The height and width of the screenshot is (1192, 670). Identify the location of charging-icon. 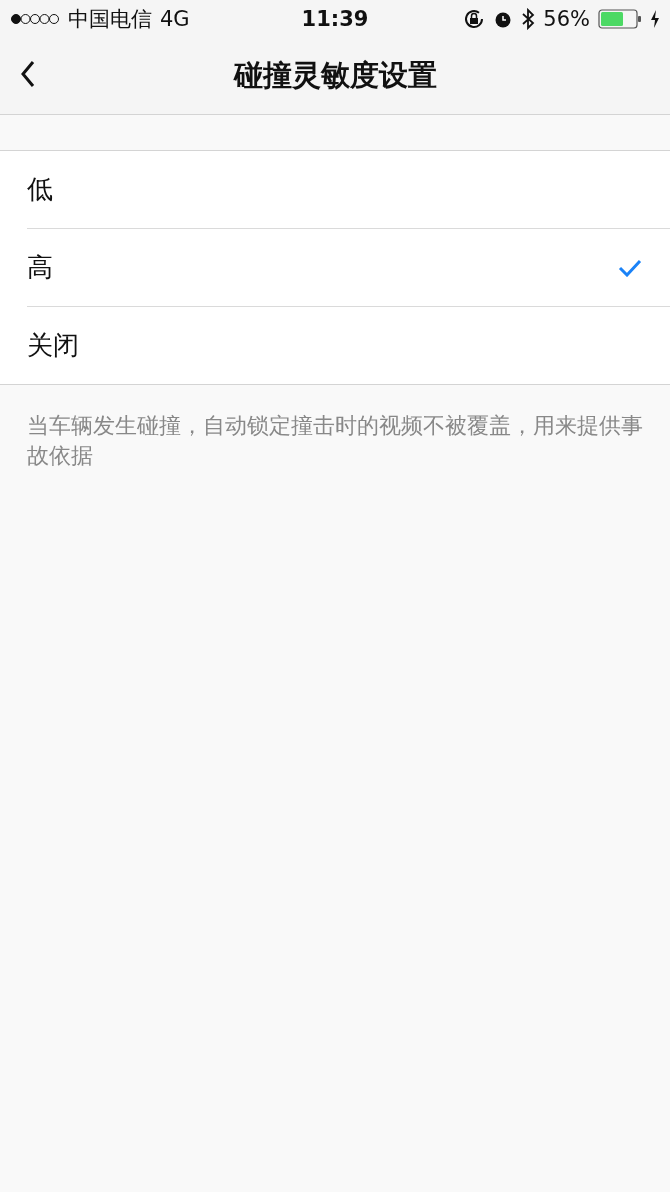
(655, 19).